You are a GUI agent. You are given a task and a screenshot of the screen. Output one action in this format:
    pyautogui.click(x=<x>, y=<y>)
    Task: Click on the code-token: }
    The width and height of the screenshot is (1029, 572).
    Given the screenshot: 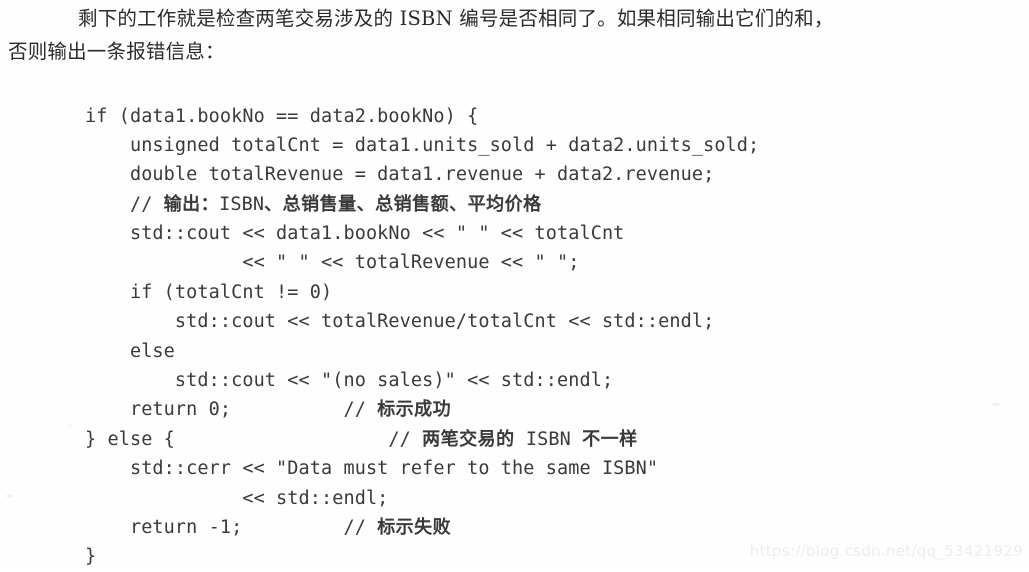 What is the action you would take?
    pyautogui.click(x=91, y=557)
    